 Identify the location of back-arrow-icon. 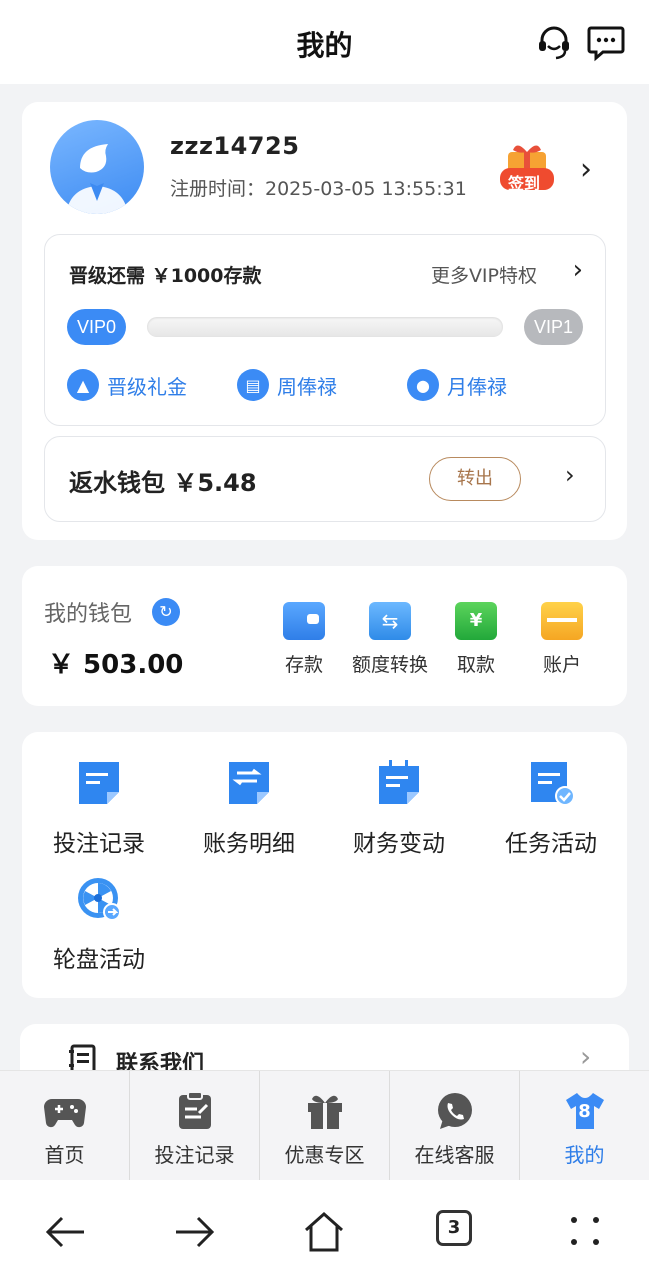
(66, 1232).